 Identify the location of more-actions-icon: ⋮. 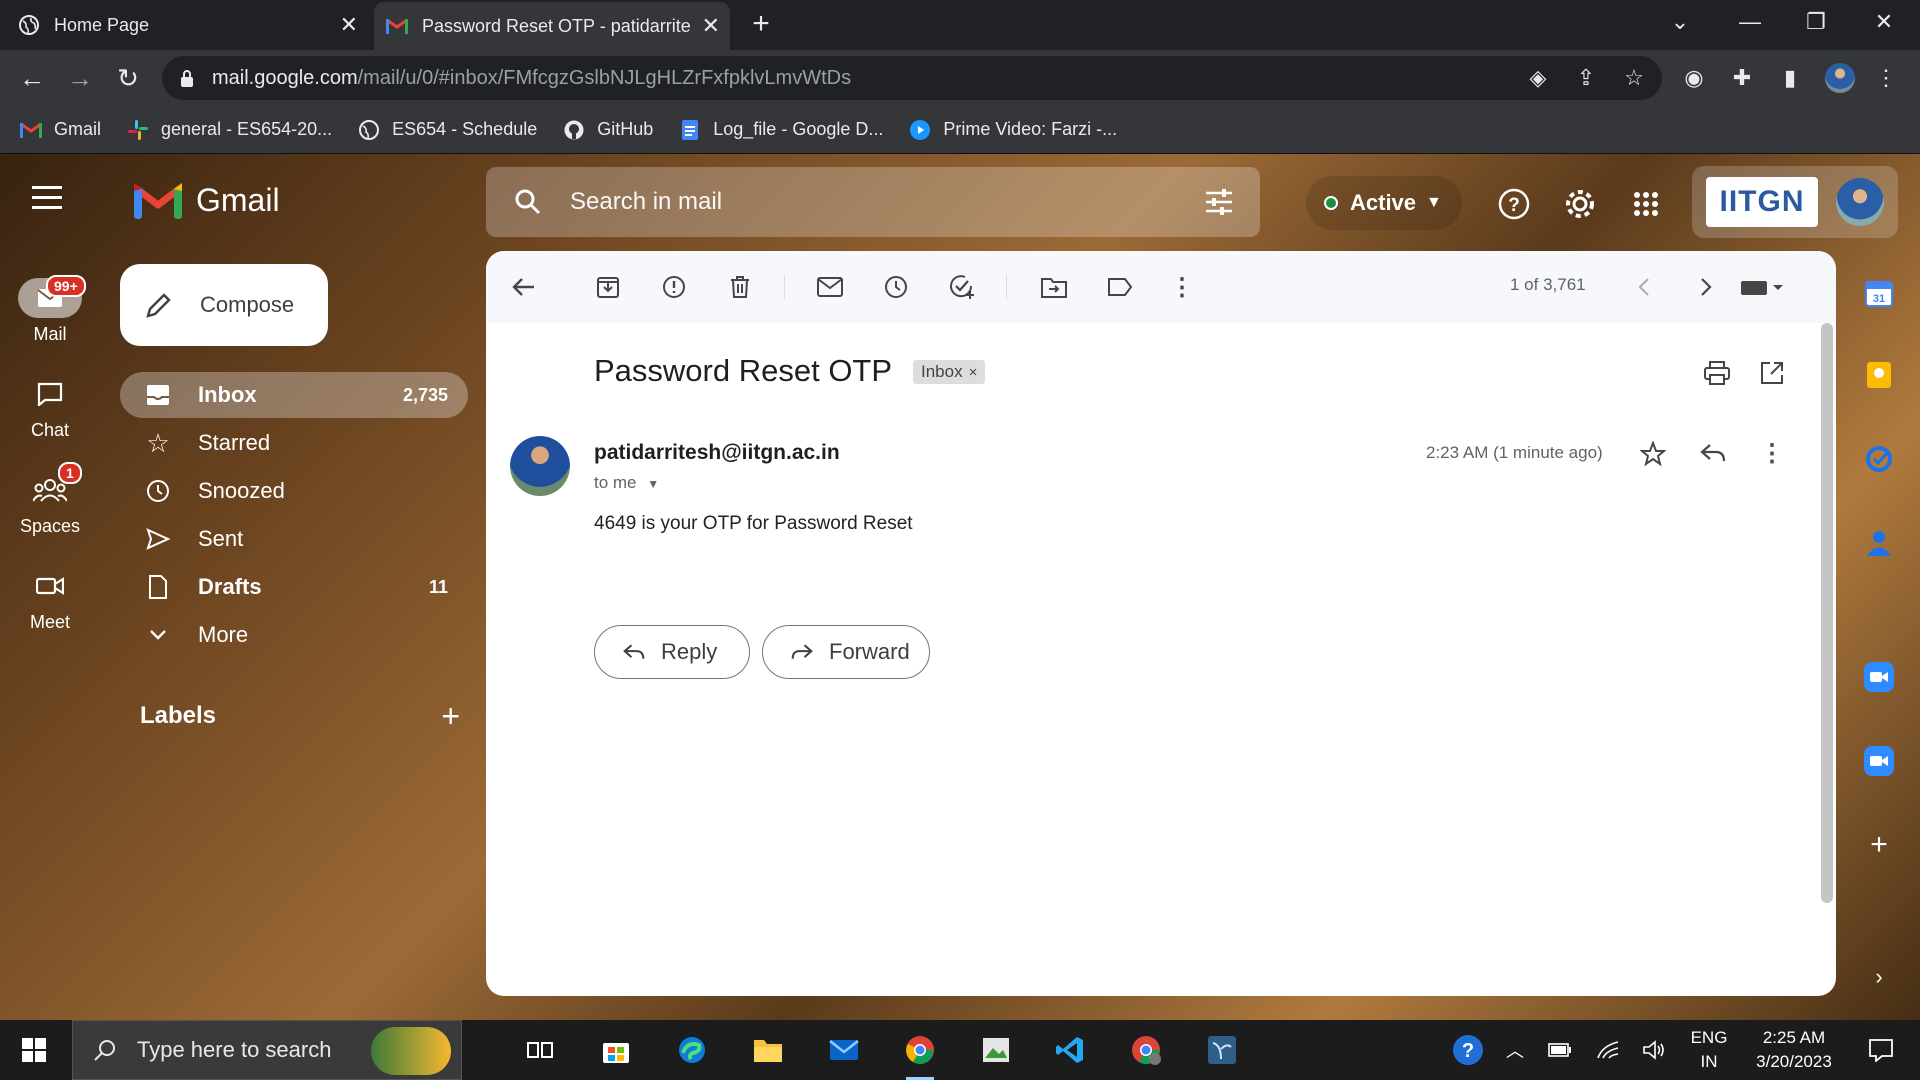
(1182, 287).